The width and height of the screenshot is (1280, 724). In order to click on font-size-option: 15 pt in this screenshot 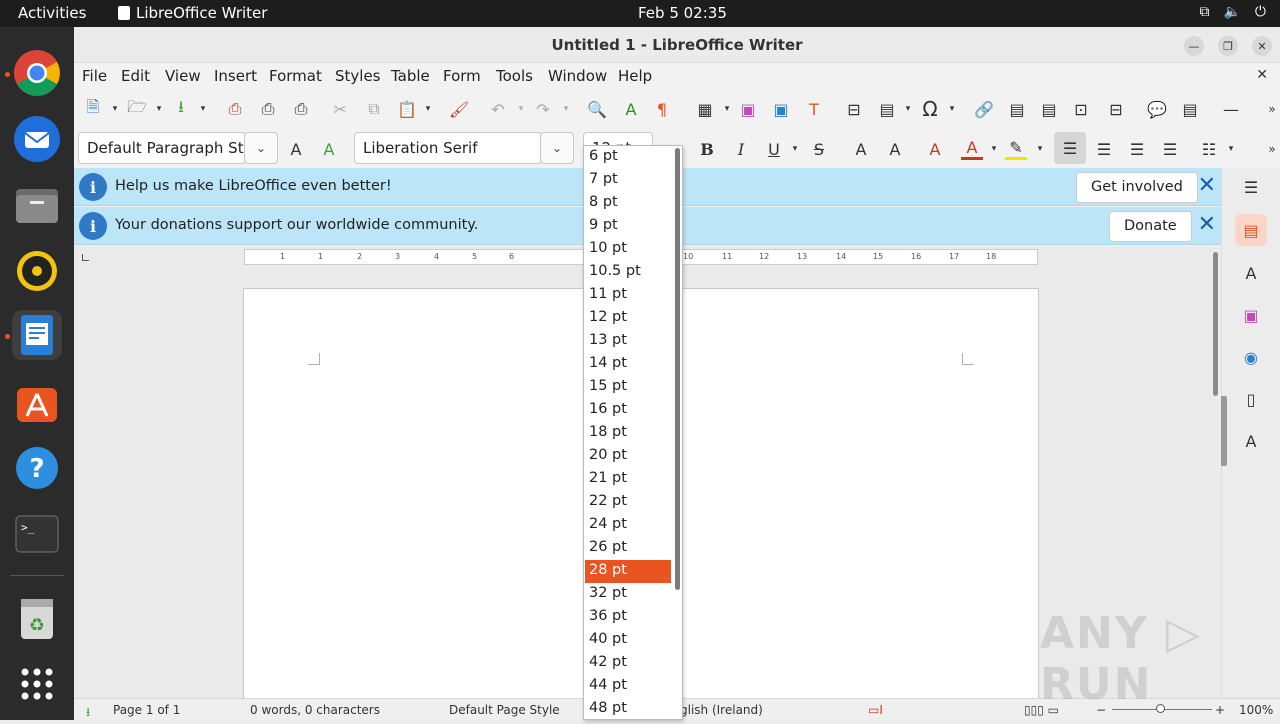, I will do `click(628, 387)`.